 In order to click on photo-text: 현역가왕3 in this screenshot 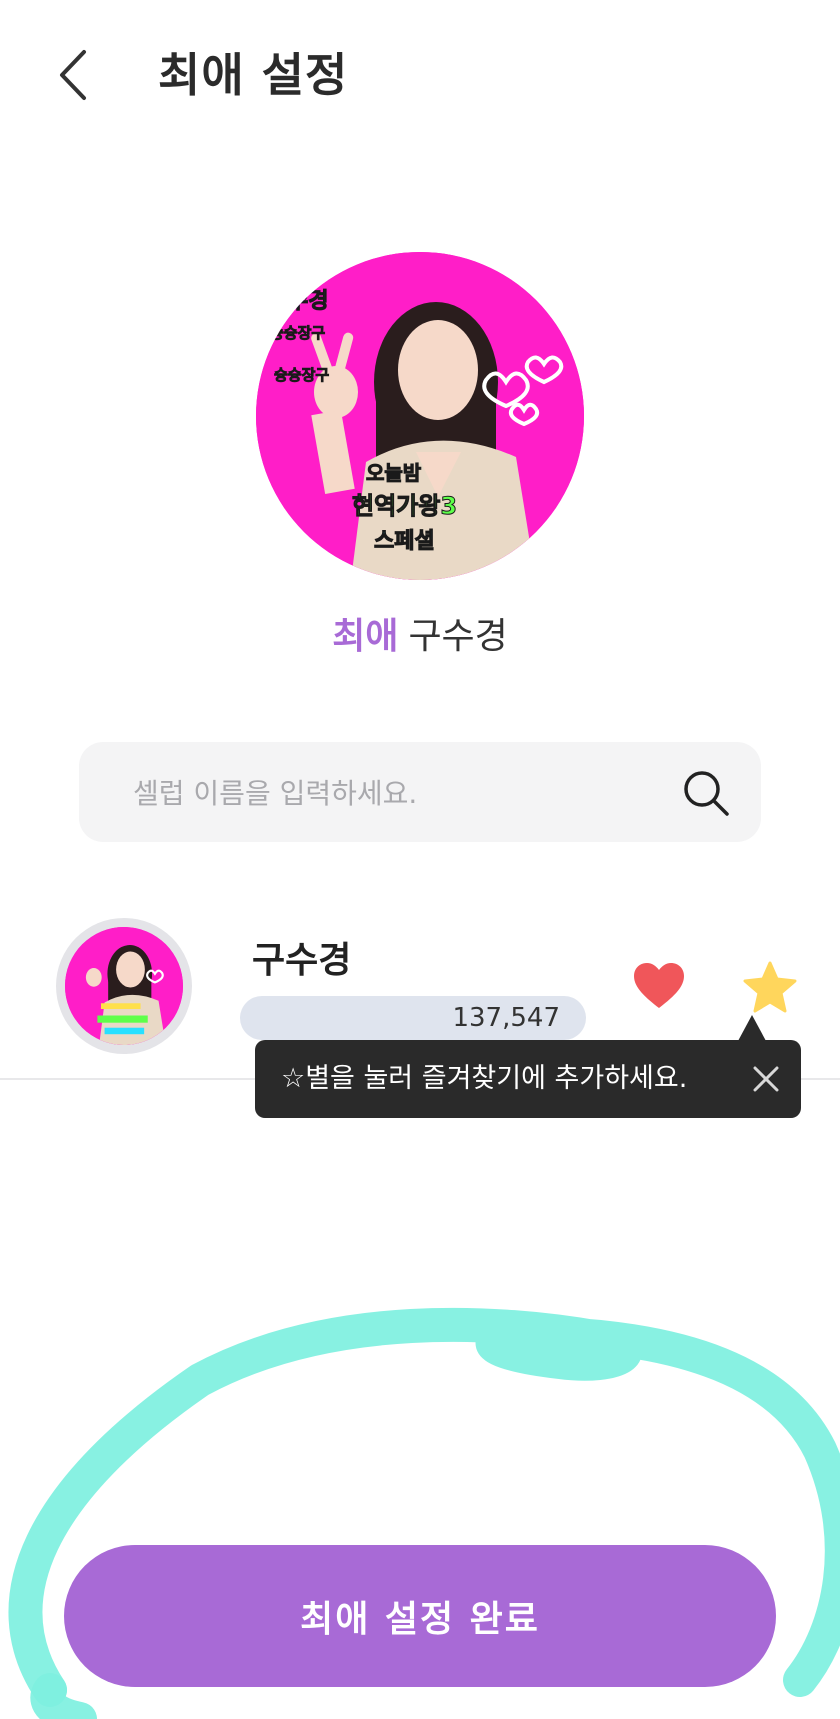, I will do `click(404, 506)`.